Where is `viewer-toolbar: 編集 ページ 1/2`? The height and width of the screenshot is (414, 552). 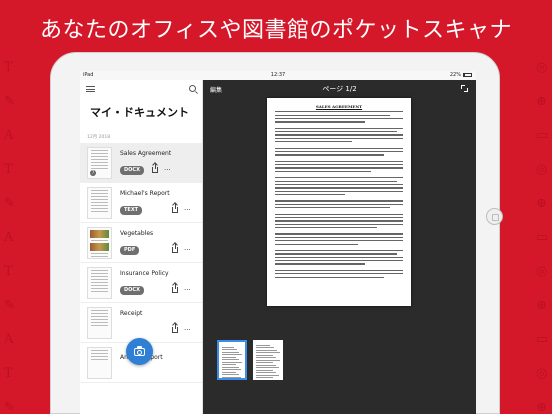 viewer-toolbar: 編集 ページ 1/2 is located at coordinates (339, 89).